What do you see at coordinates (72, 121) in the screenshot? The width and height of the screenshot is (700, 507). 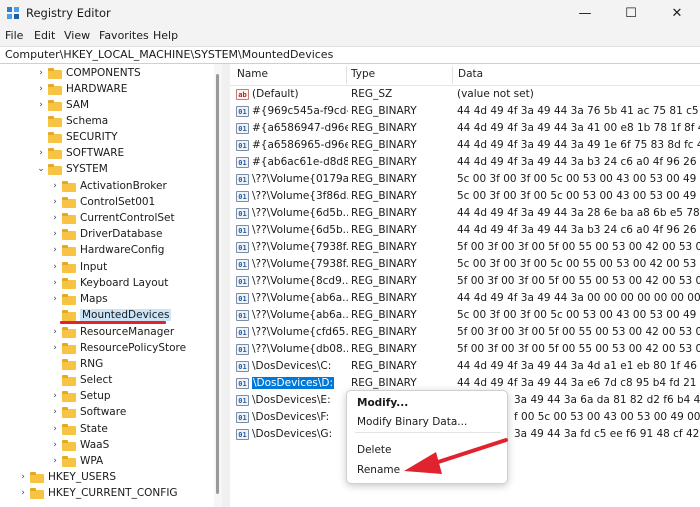 I see `tree-item-schema: Schema` at bounding box center [72, 121].